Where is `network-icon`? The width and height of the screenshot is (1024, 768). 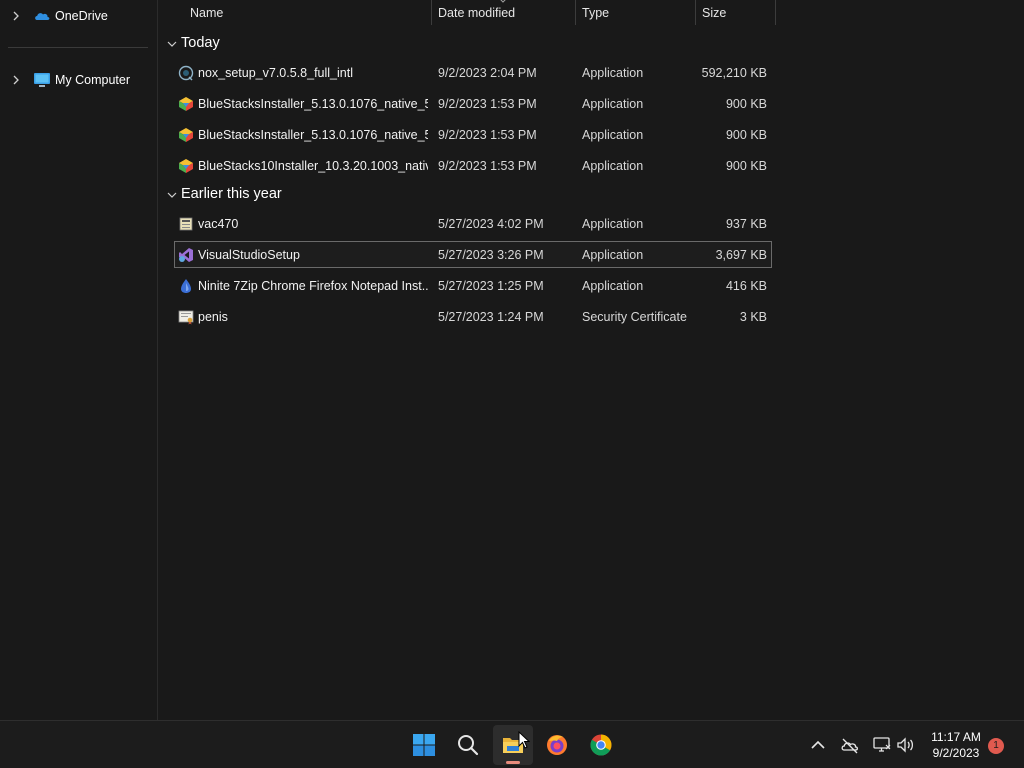
network-icon is located at coordinates (882, 745).